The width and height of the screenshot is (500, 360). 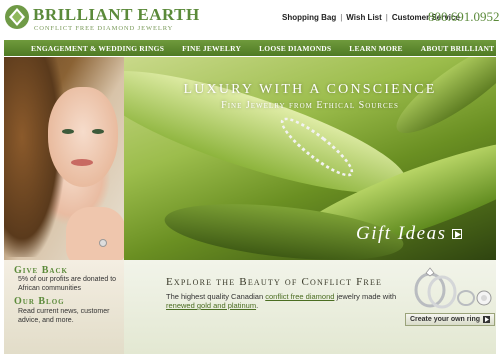 I want to click on nav-item-learn-more: LEARN MORE, so click(x=375, y=48).